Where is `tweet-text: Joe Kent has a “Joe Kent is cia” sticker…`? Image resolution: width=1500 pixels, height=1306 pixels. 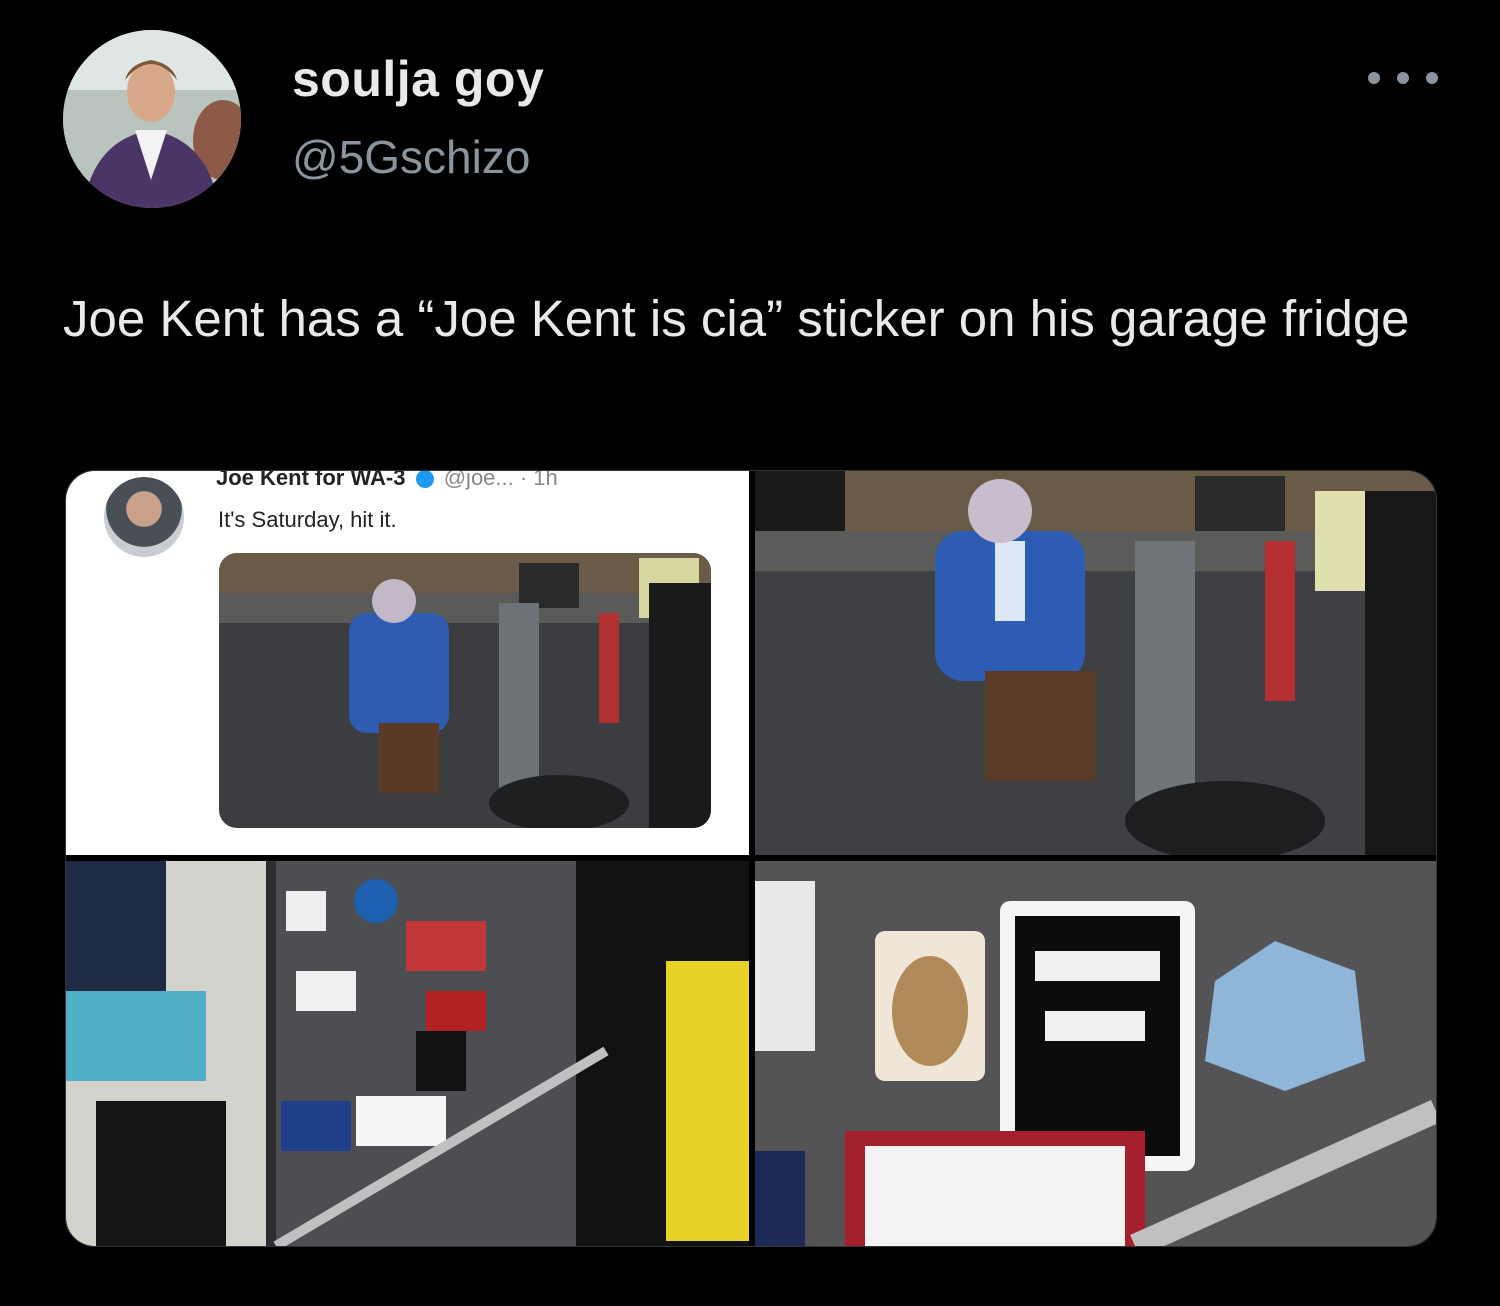
tweet-text: Joe Kent has a “Joe Kent is cia” sticker… is located at coordinates (736, 318).